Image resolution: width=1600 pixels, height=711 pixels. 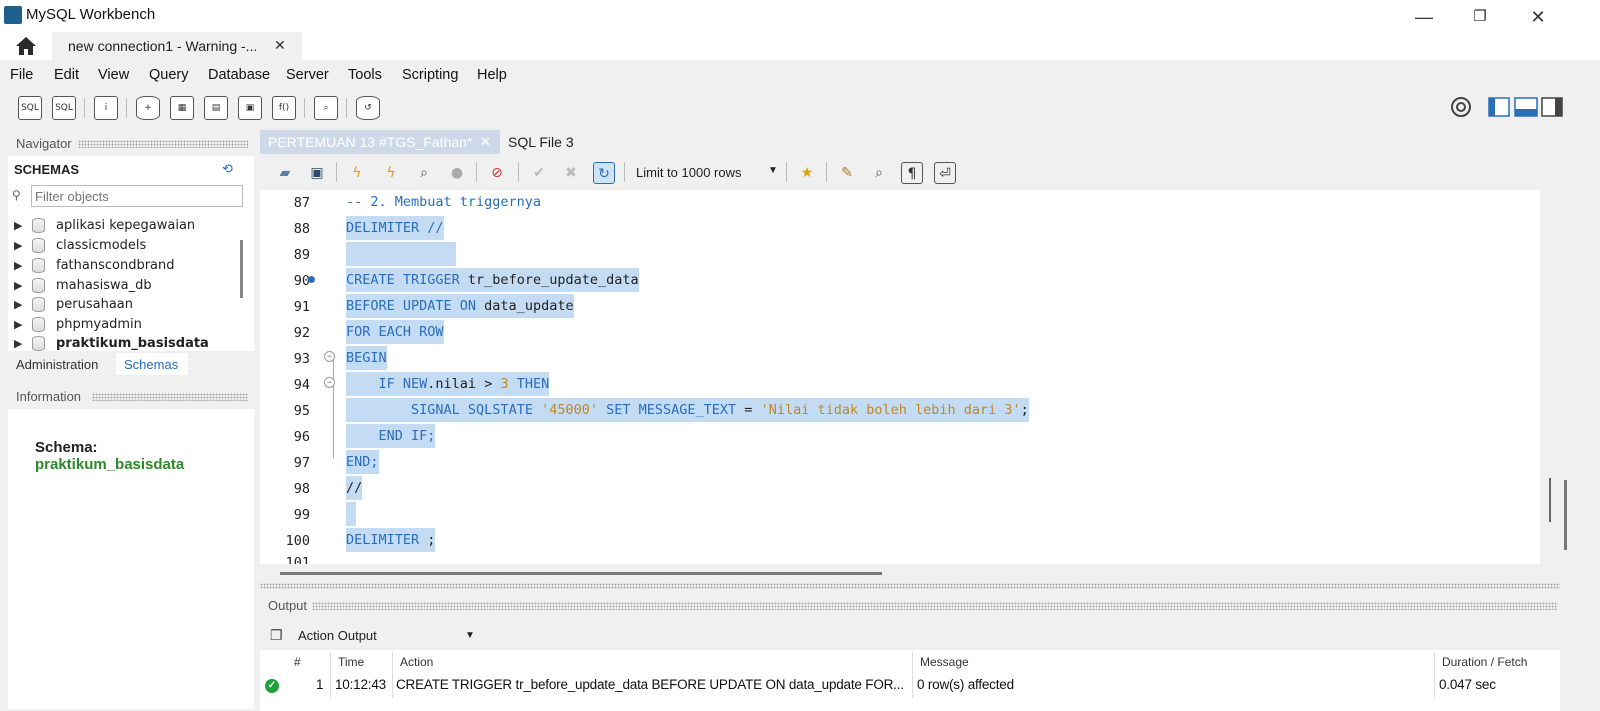 I want to click on row-duration: 0.047 sec, so click(x=1467, y=684).